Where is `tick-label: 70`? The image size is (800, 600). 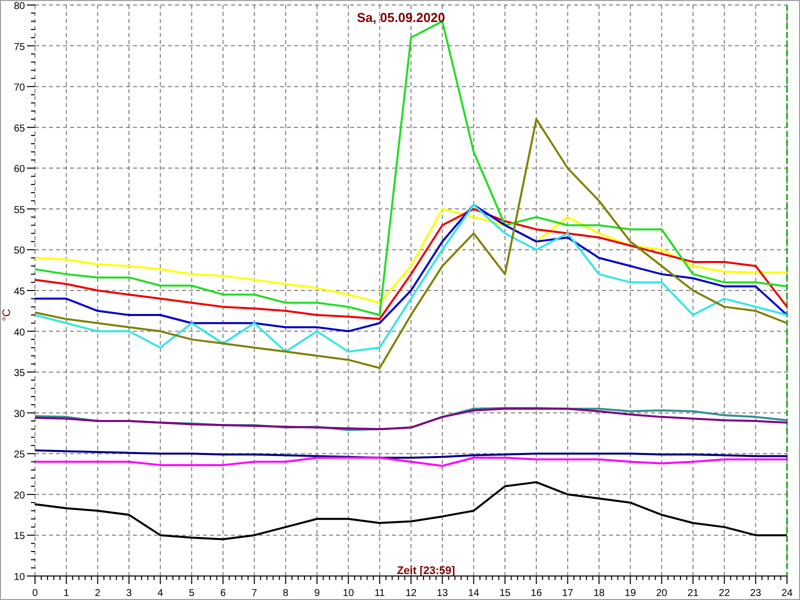
tick-label: 70 is located at coordinates (19, 88).